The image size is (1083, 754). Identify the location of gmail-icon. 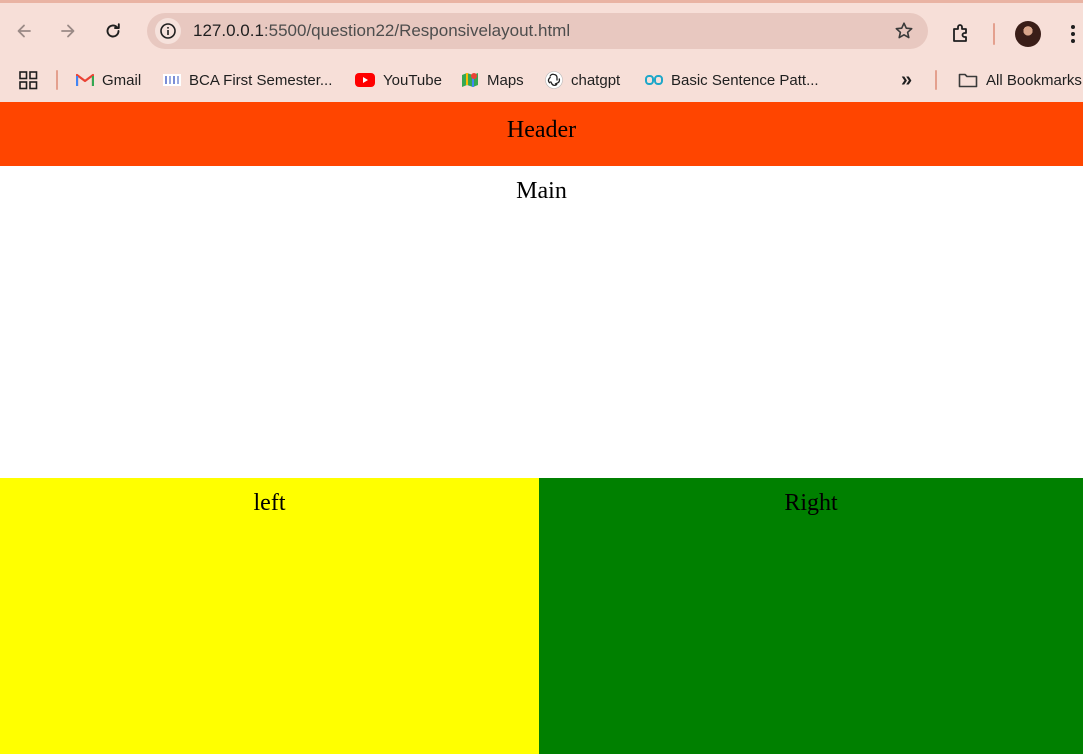
(85, 80).